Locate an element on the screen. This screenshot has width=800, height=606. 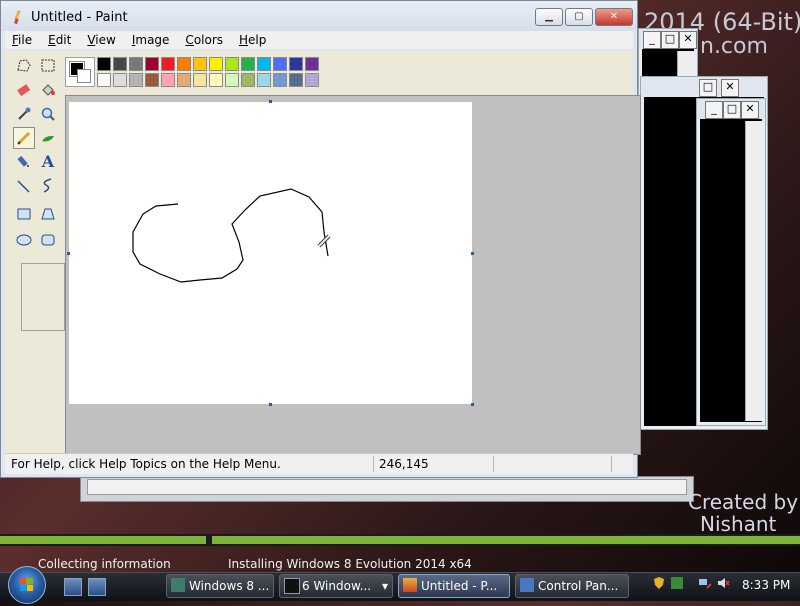
brush-icon is located at coordinates (48, 138).